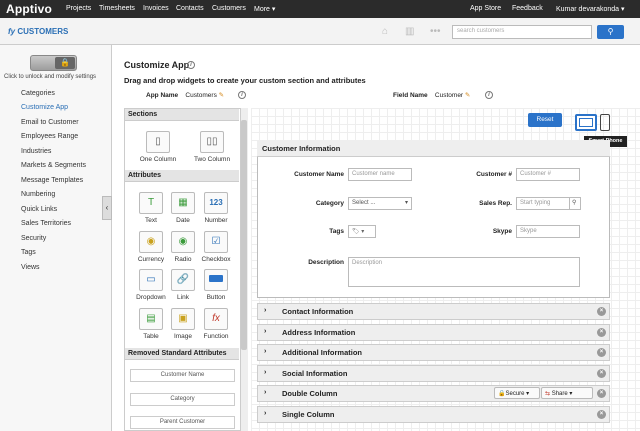 The width and height of the screenshot is (640, 431). What do you see at coordinates (183, 203) in the screenshot?
I see `date-widget: ▦` at bounding box center [183, 203].